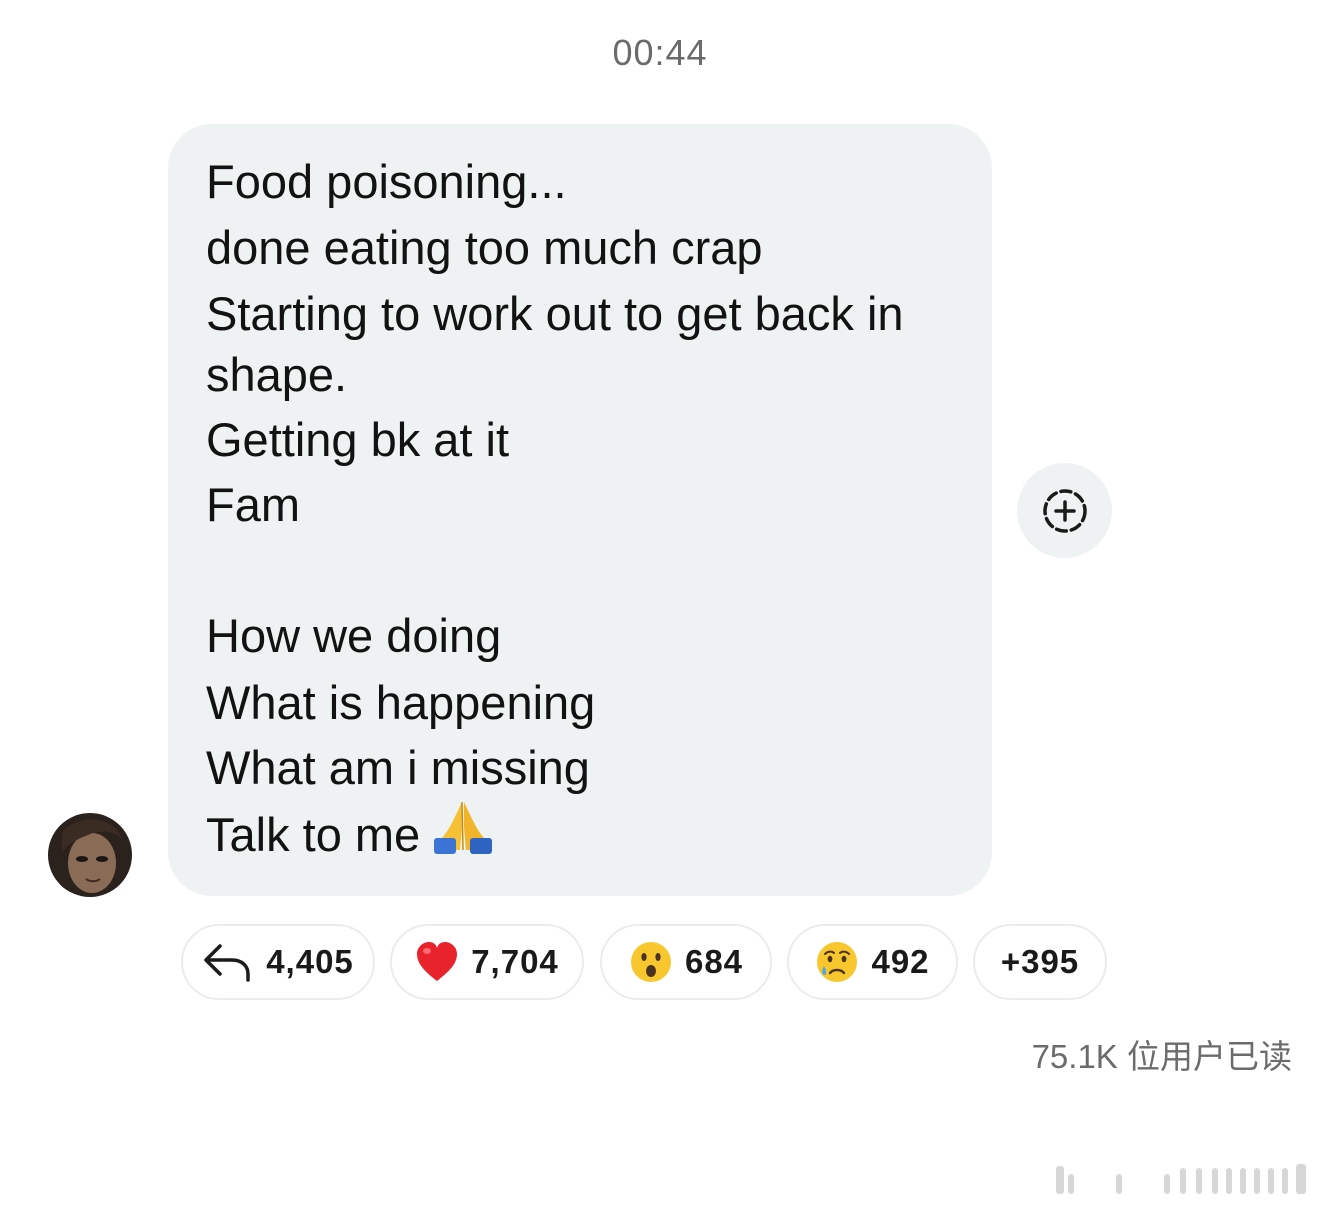 The width and height of the screenshot is (1320, 1205). I want to click on seen-by-count: 75.1K 位用户已读, so click(1161, 1056).